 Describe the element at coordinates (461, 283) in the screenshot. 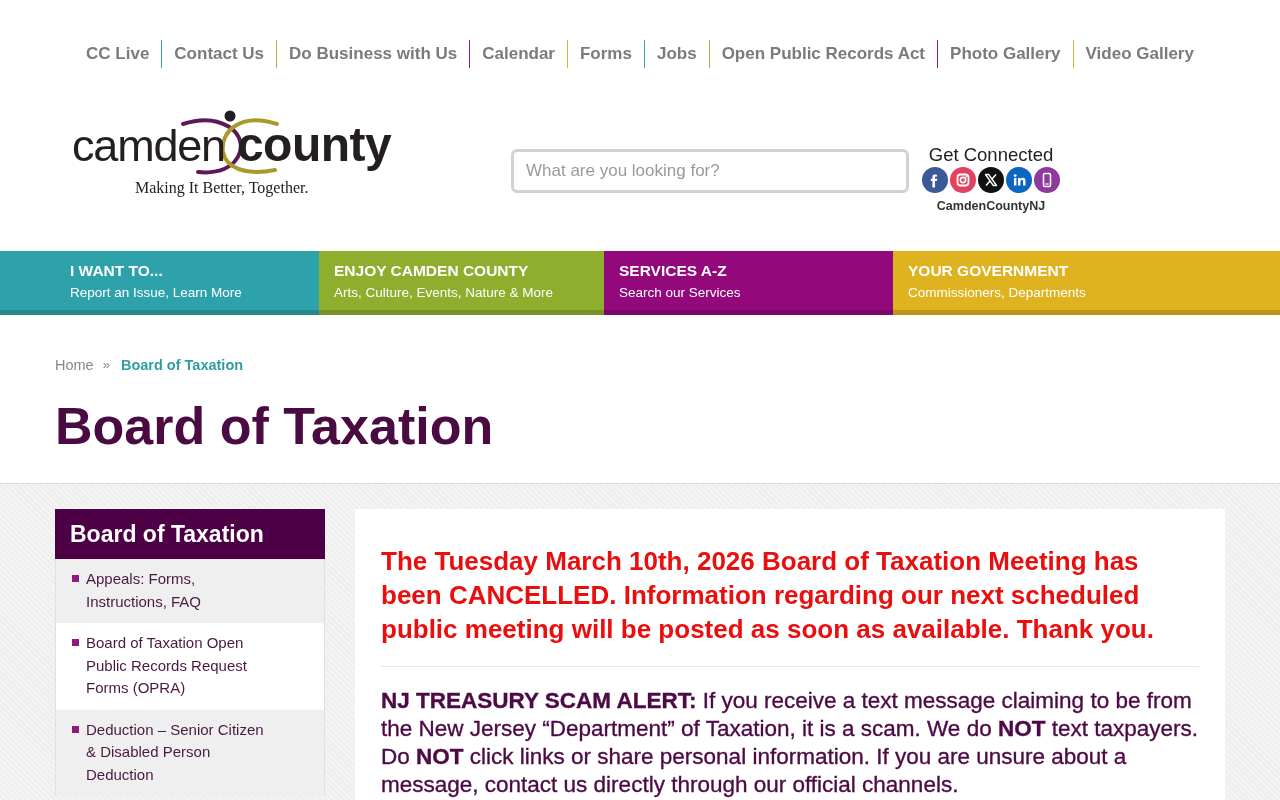

I see `main-nav-tab: ENJOY CAMDEN COUNTY Arts, Culture, Events, Nature & More` at that location.